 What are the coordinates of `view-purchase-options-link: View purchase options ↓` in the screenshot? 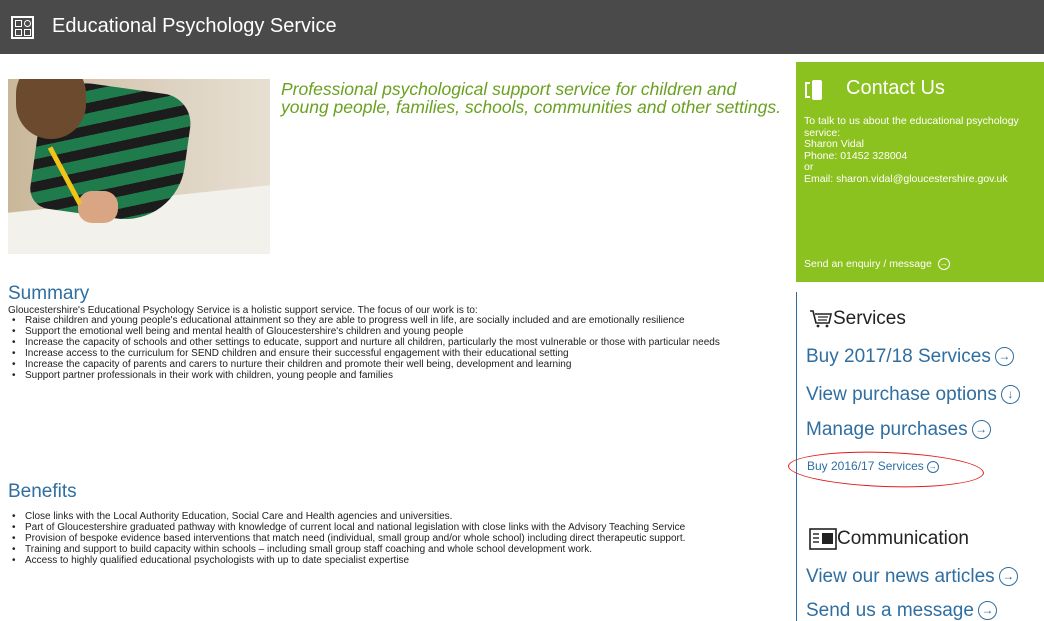 It's located at (913, 395).